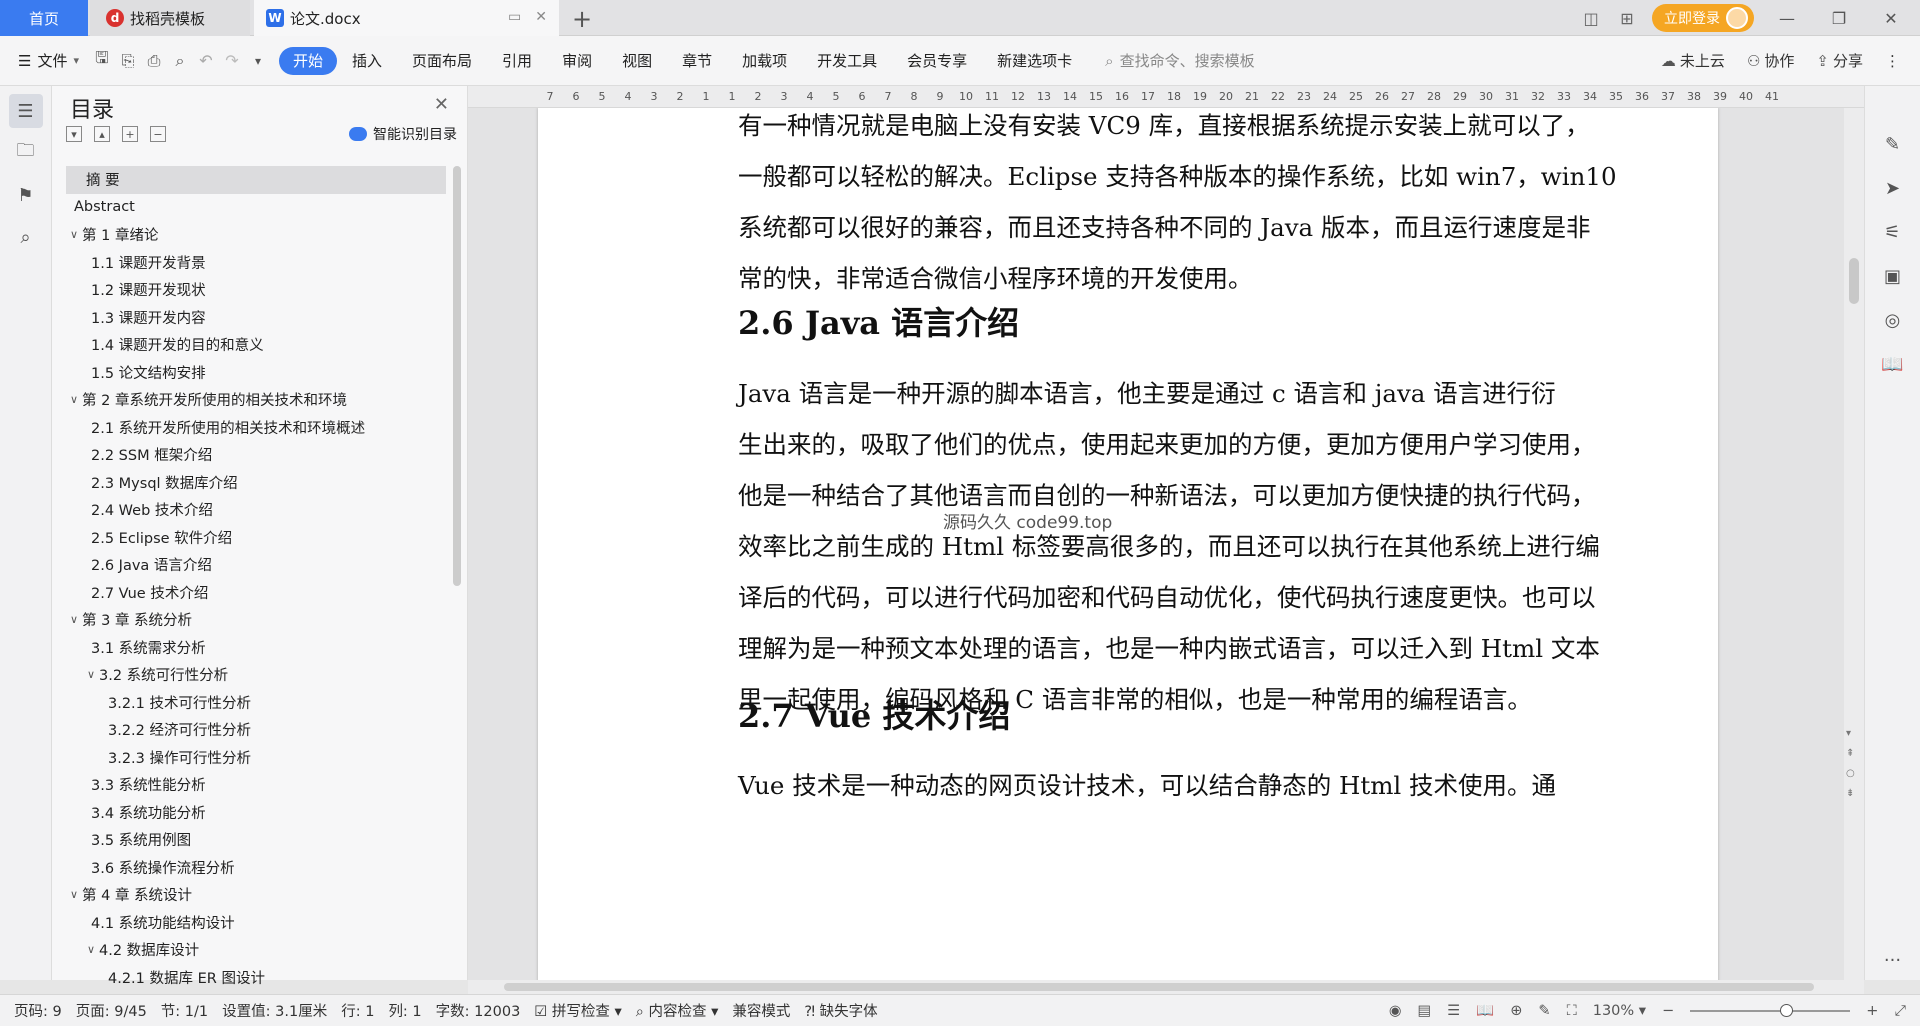 Image resolution: width=1920 pixels, height=1026 pixels. I want to click on tab-document: W 论文.docx ▭ ✕, so click(406, 18).